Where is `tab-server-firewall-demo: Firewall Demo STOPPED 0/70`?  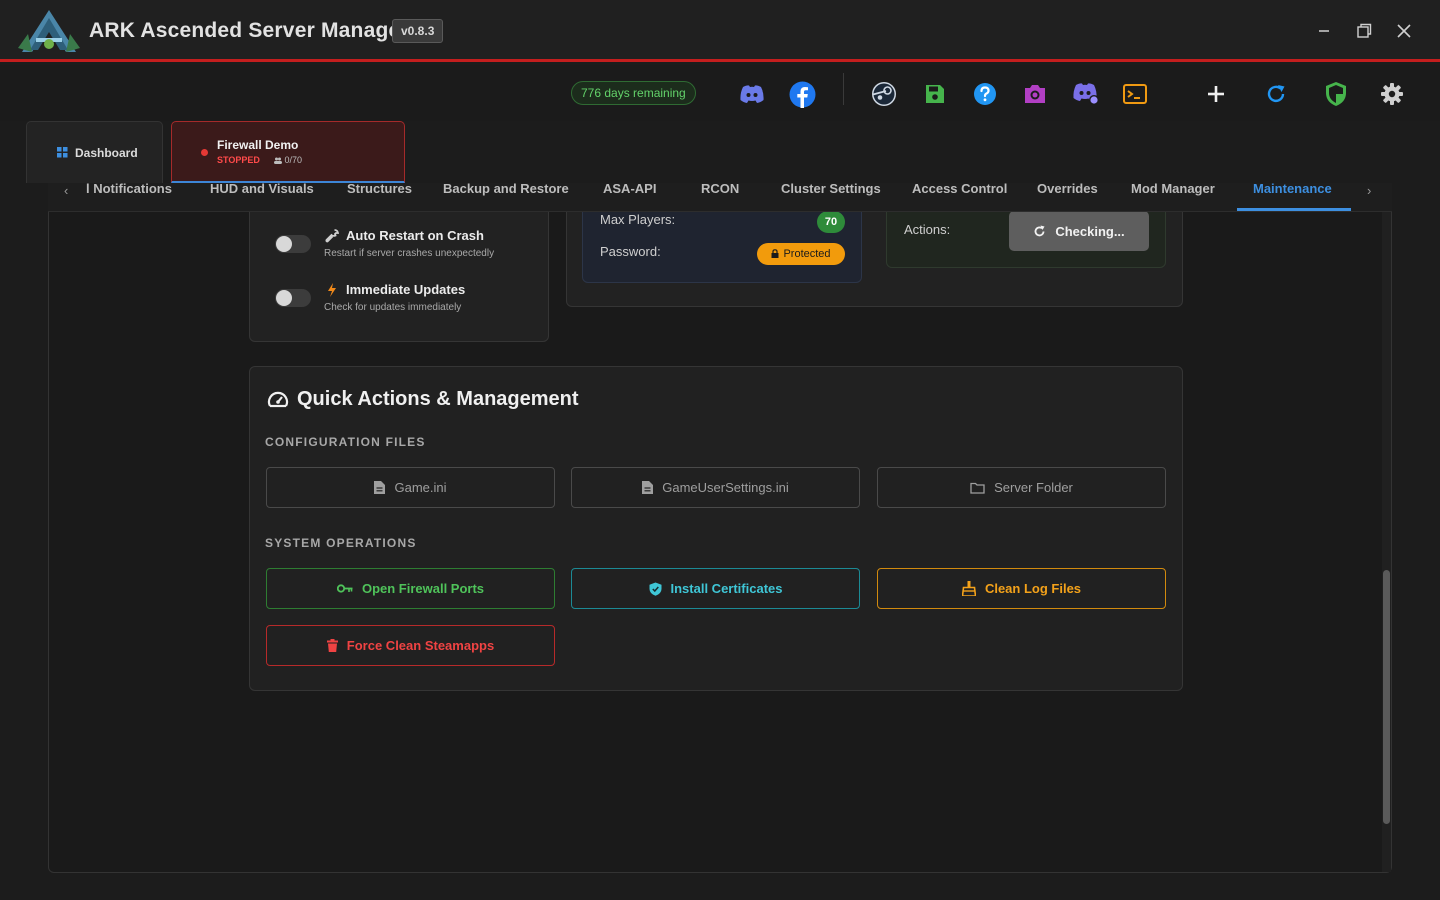
tab-server-firewall-demo: Firewall Demo STOPPED 0/70 is located at coordinates (288, 152).